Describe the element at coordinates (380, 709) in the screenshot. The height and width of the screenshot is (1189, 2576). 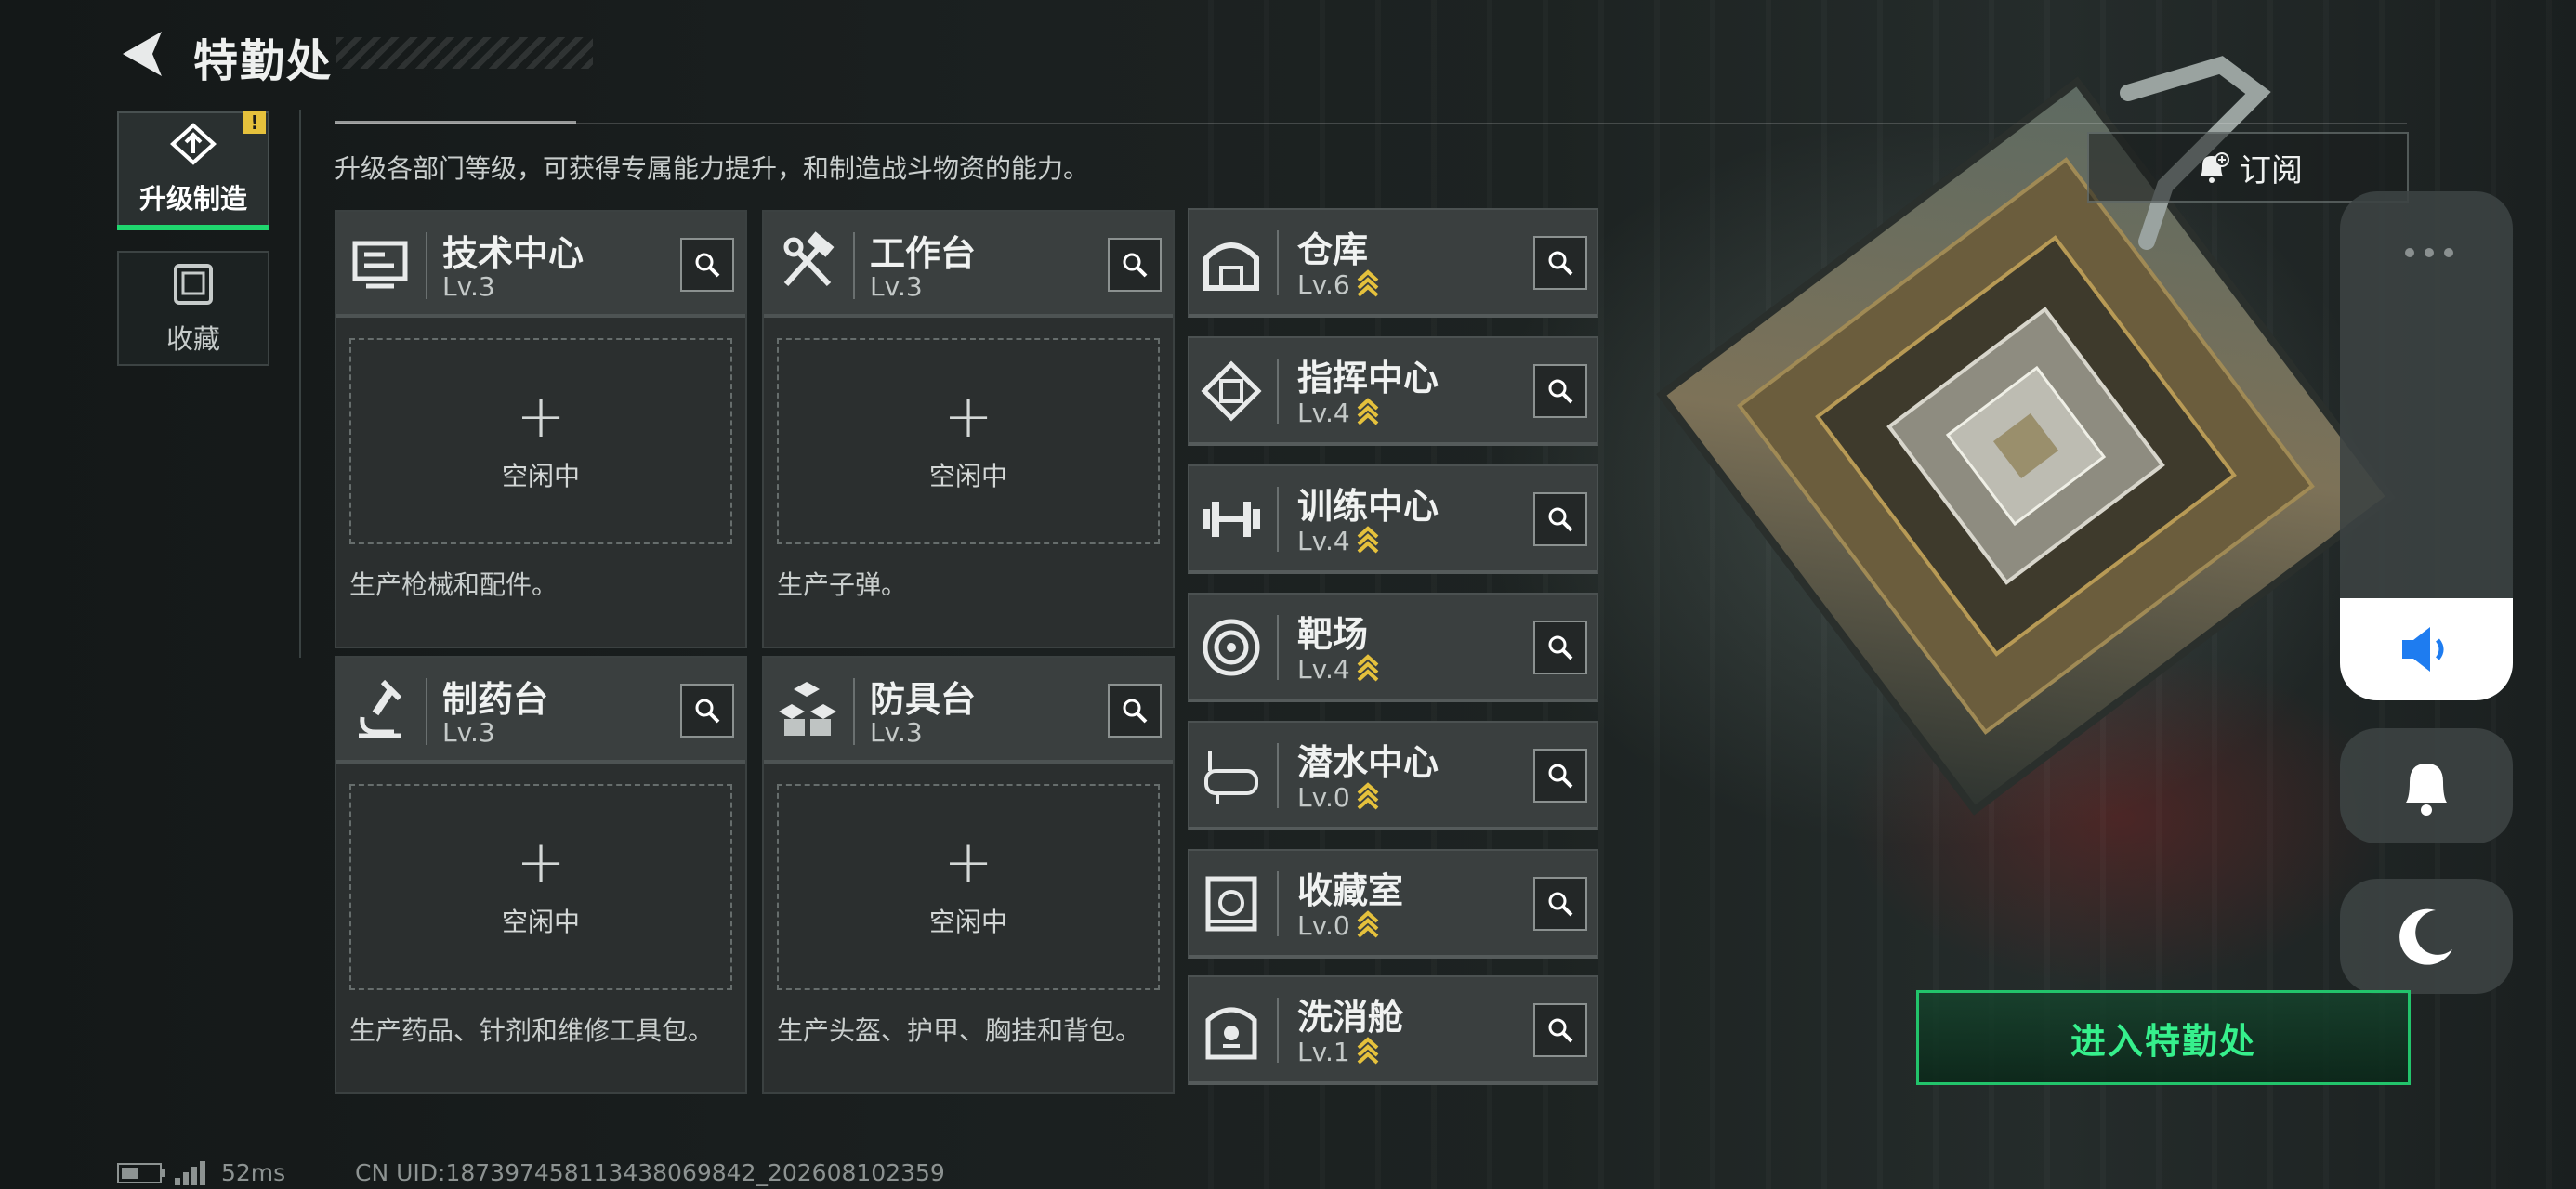
I see `pharmacy-icon` at that location.